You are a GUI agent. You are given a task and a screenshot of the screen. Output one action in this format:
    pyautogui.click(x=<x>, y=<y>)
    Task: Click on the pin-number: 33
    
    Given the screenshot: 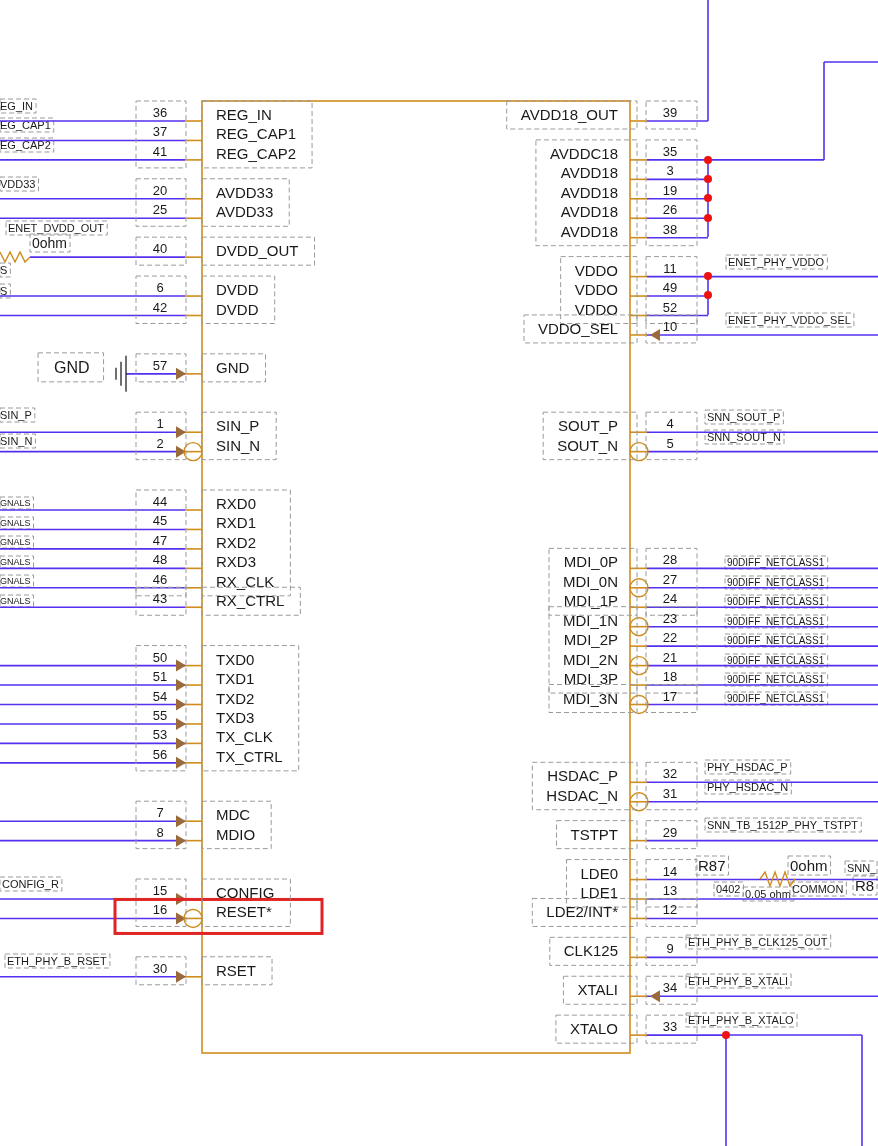 What is the action you would take?
    pyautogui.click(x=670, y=1027)
    